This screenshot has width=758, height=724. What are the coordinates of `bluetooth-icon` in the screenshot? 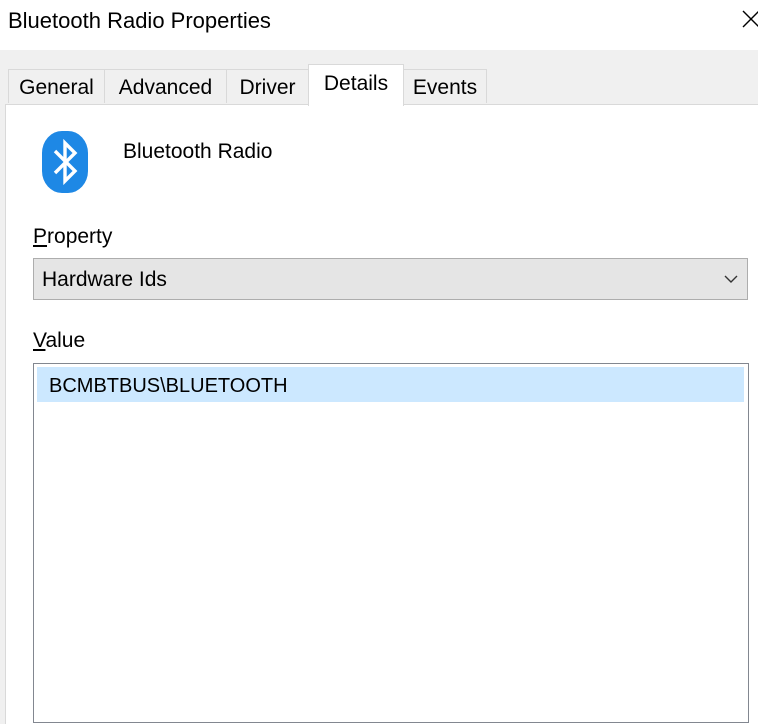 It's located at (65, 162).